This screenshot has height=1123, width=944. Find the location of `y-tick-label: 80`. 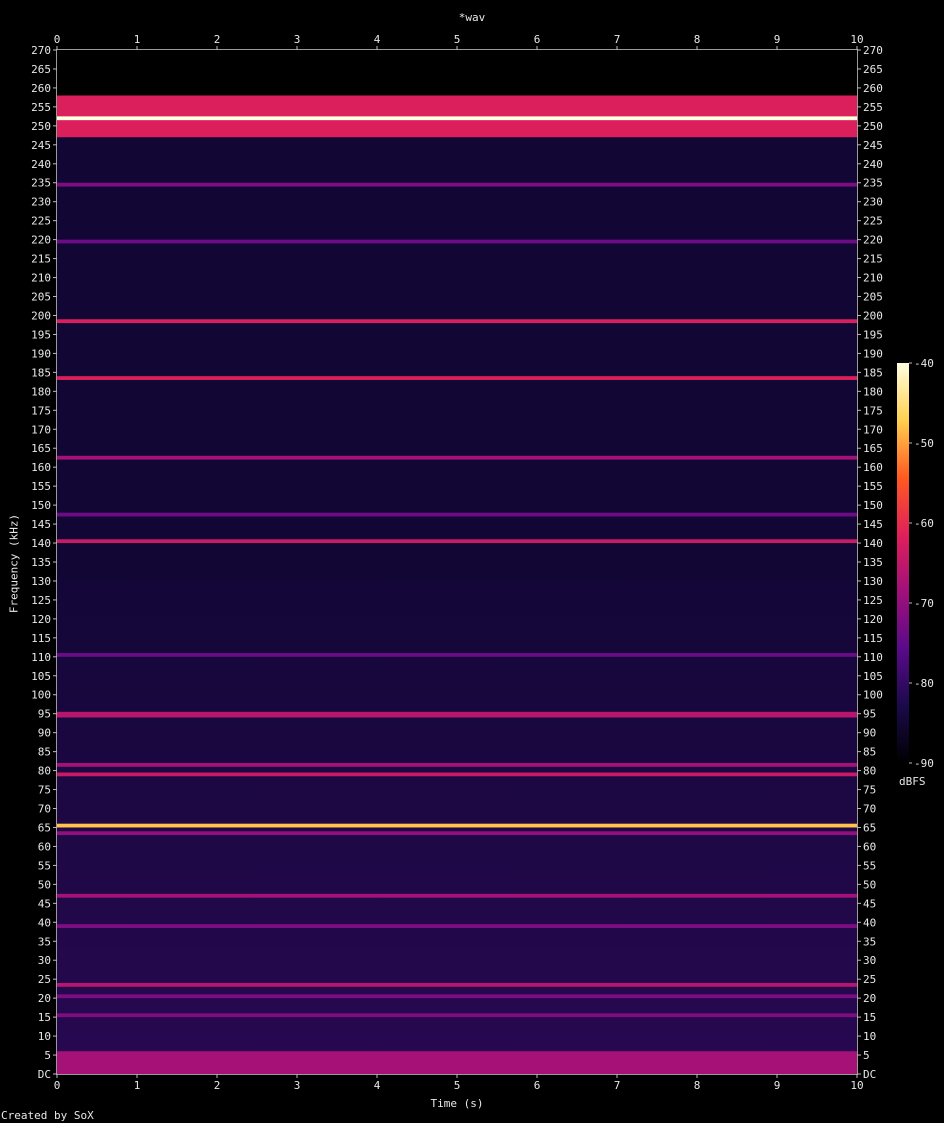

y-tick-label: 80 is located at coordinates (44, 771).